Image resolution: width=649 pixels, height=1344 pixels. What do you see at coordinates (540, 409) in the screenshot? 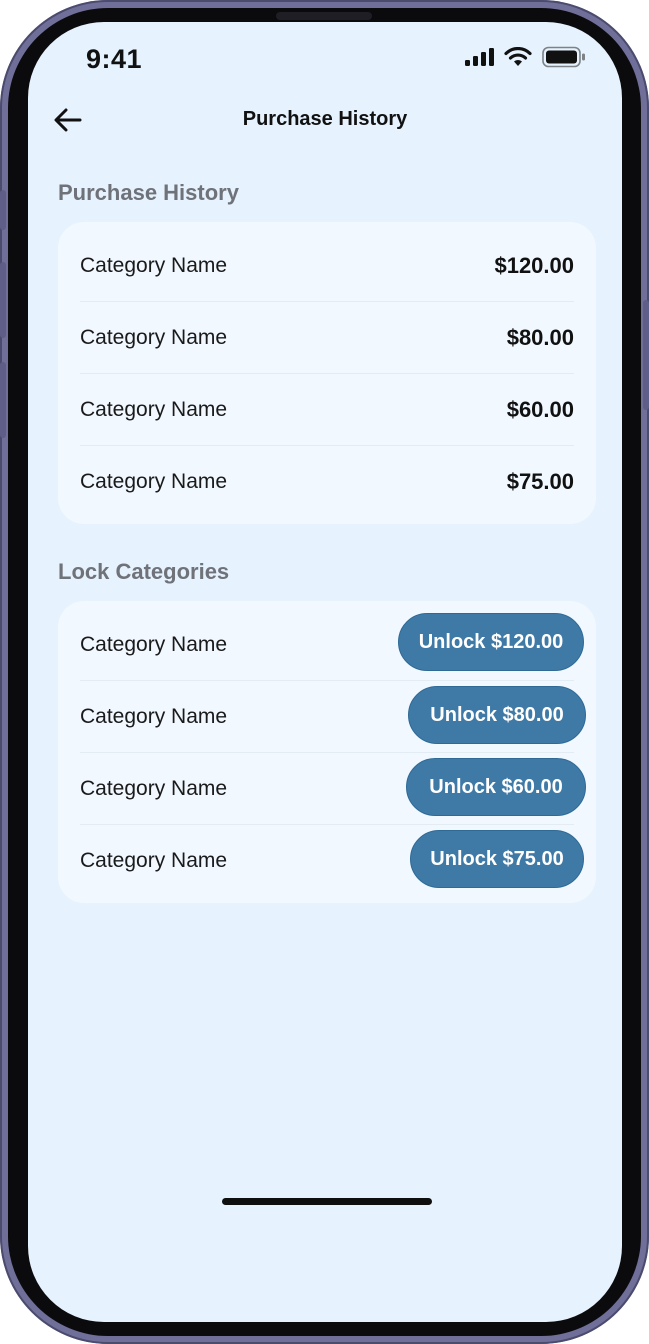
I see `purchase-price: $60.00` at bounding box center [540, 409].